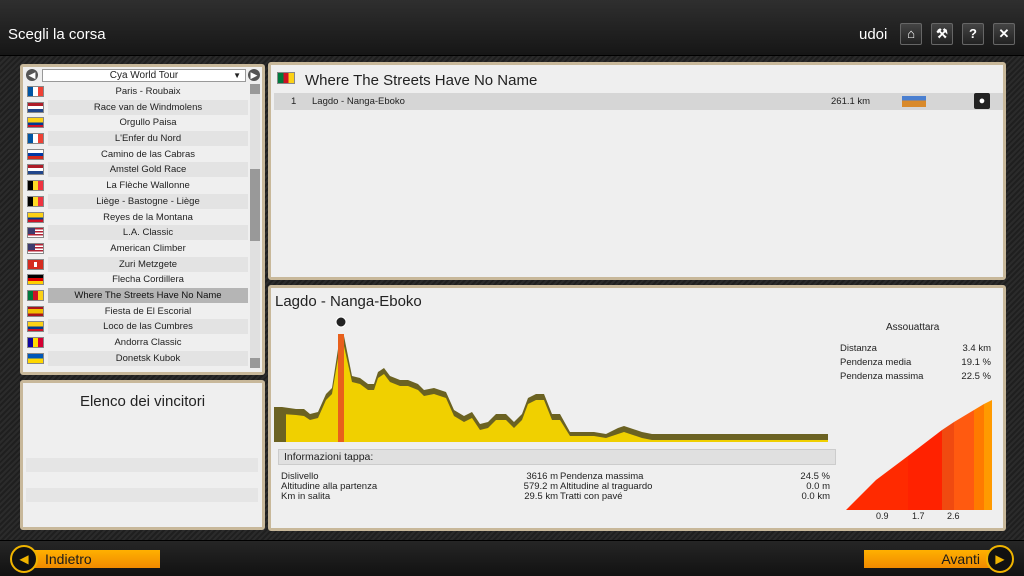 This screenshot has height=576, width=1024. I want to click on chevron-left-icon: ◀, so click(24, 559).